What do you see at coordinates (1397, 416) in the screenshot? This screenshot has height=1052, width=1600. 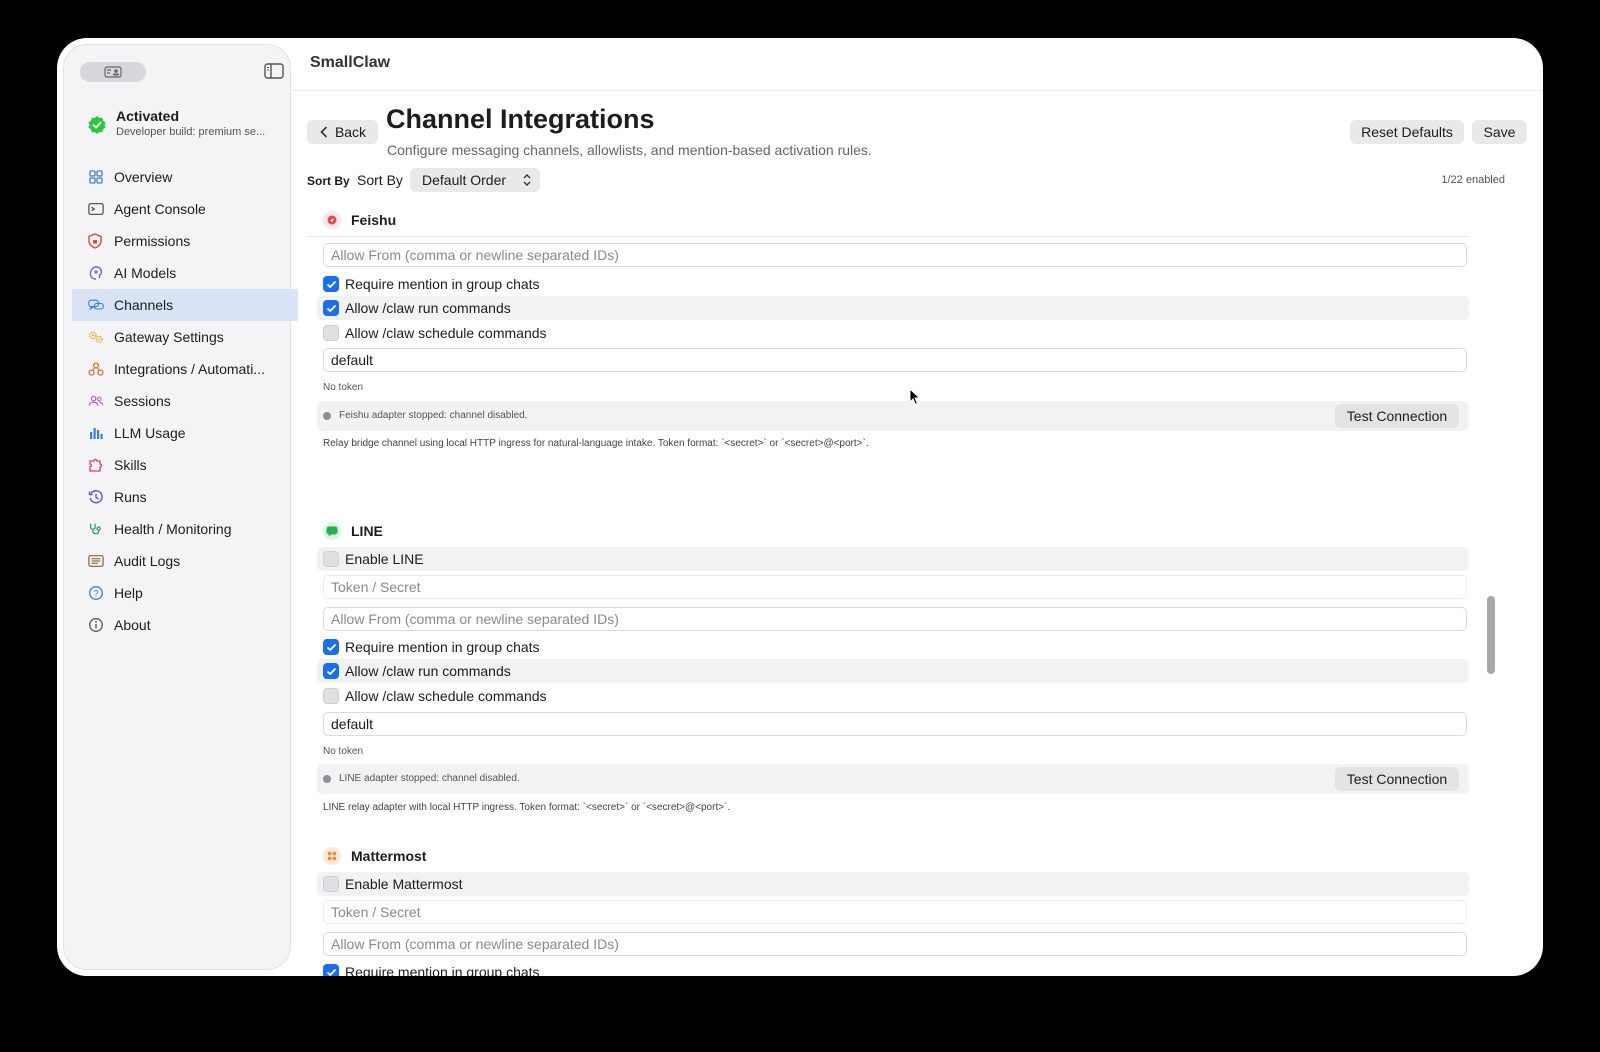 I see `feishu-test-connection-button: Test Connection` at bounding box center [1397, 416].